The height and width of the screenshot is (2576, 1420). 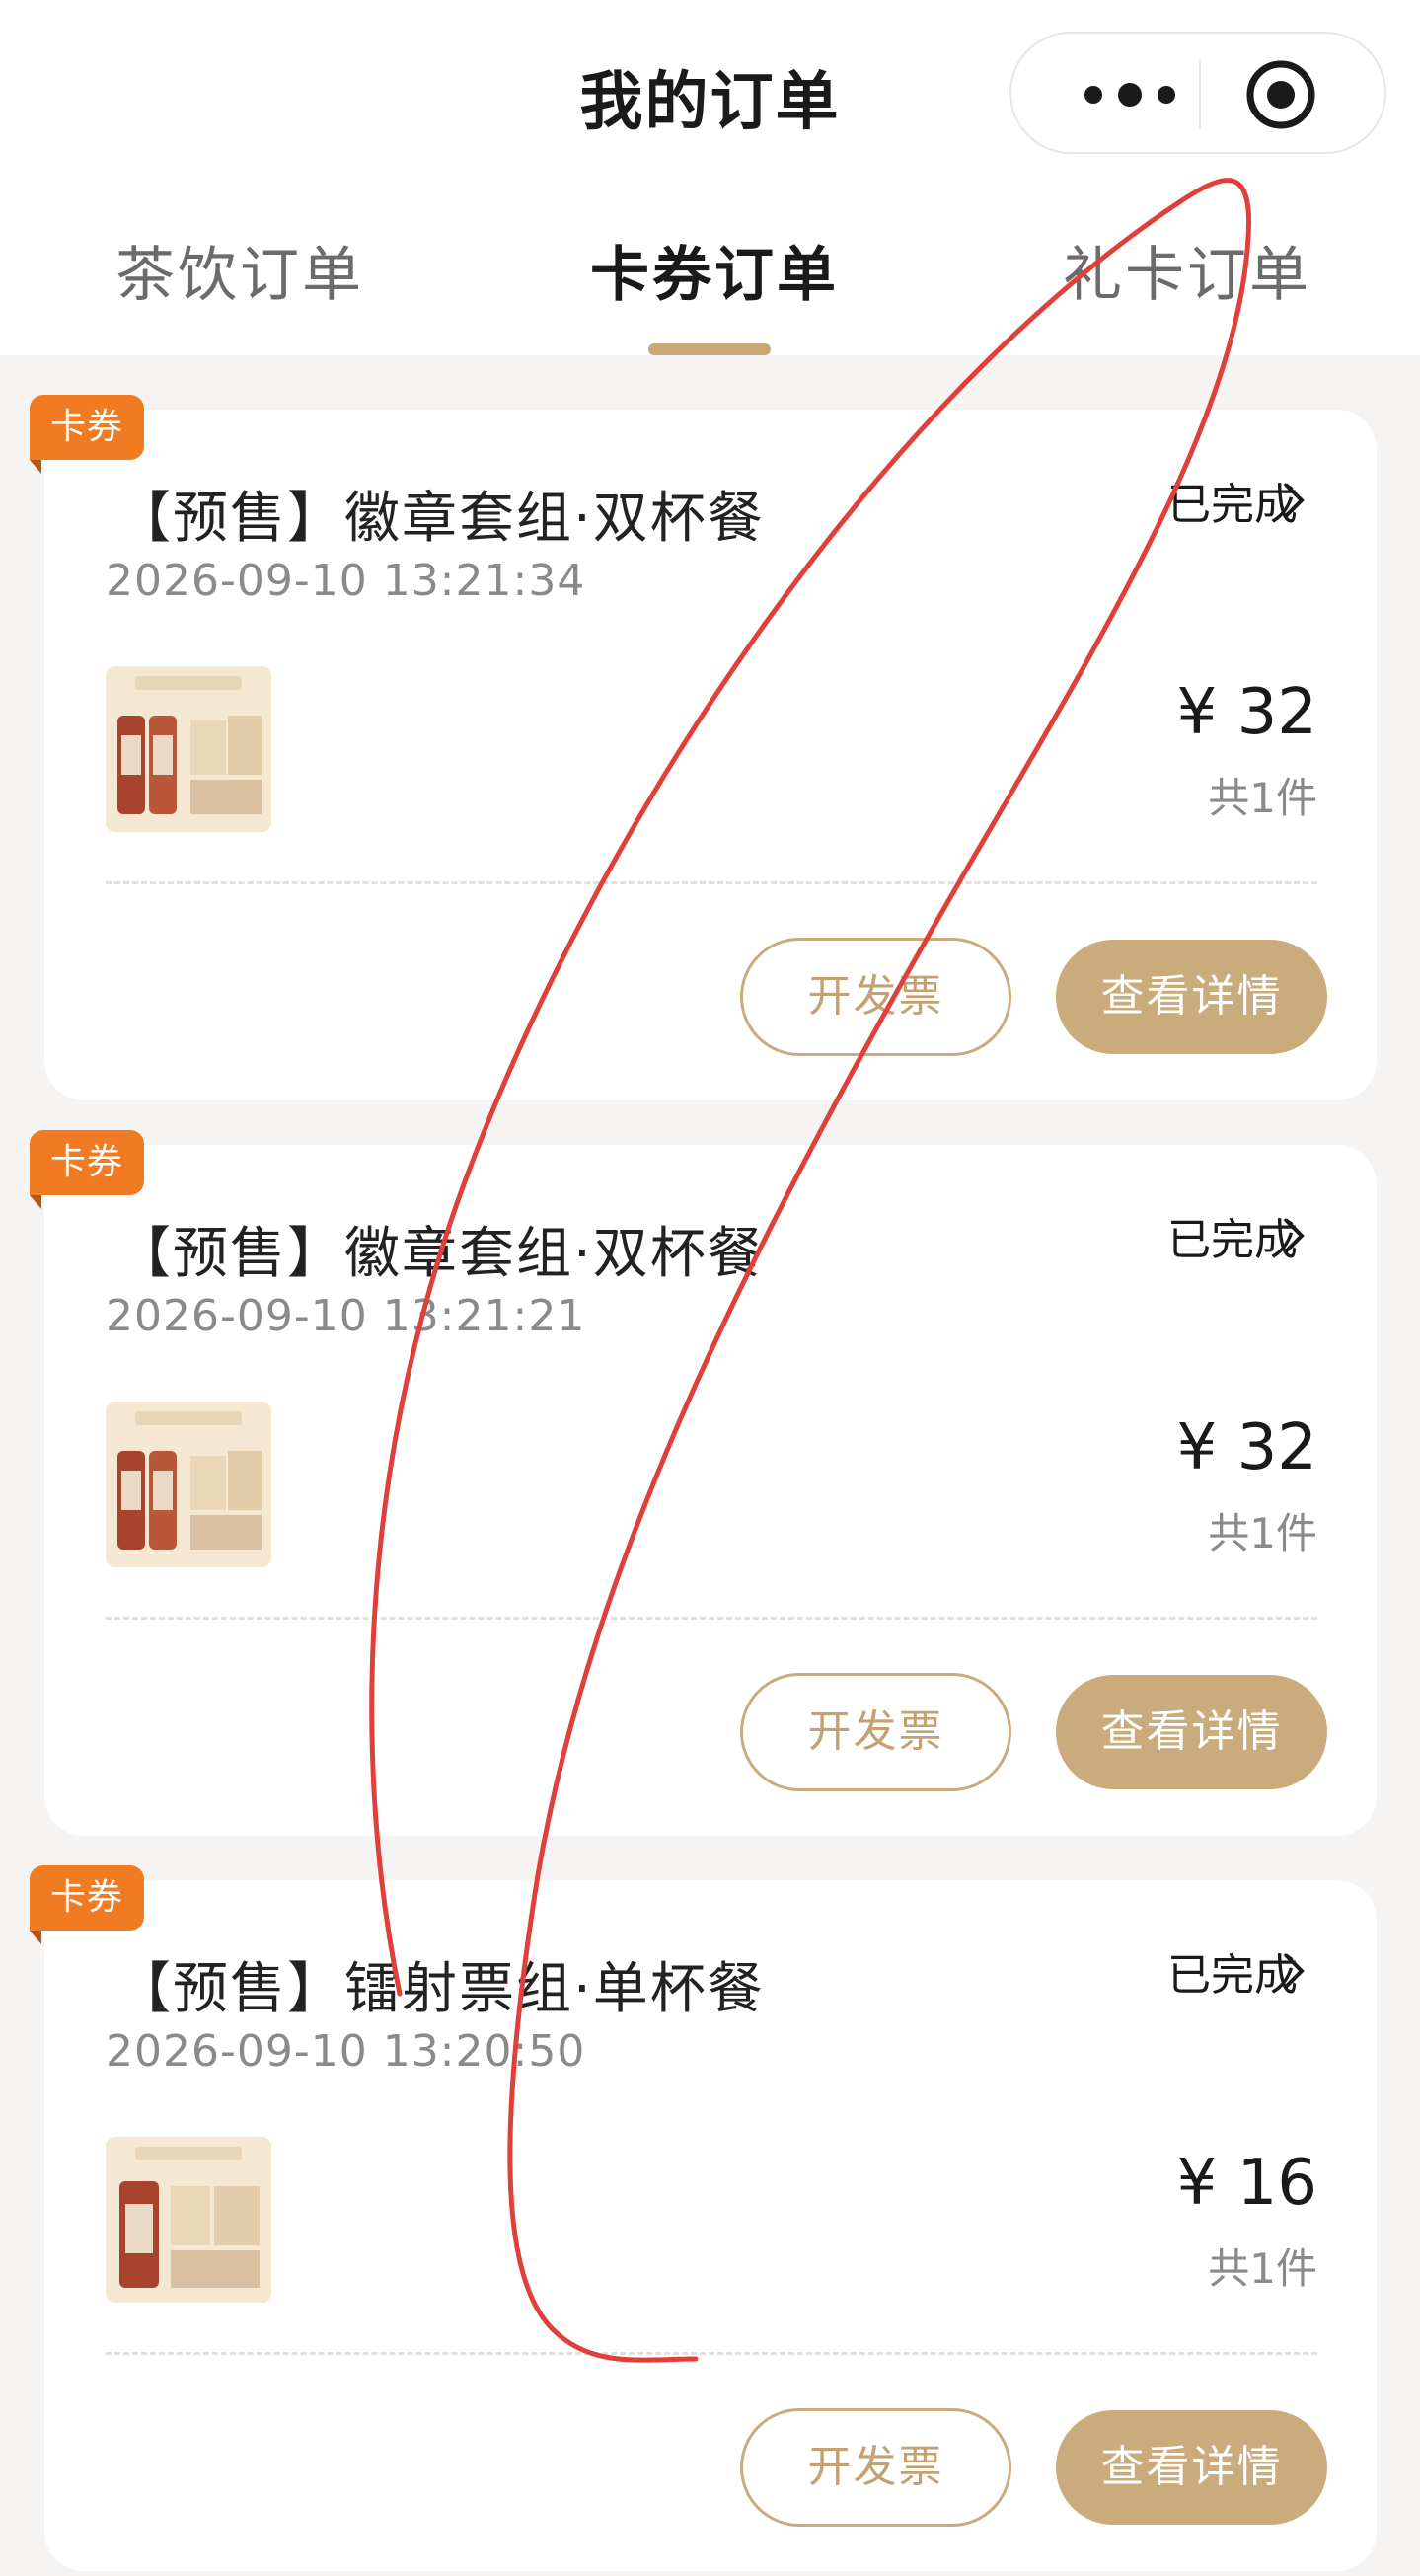 I want to click on tab-card-orders: 卡券订单, so click(x=715, y=270).